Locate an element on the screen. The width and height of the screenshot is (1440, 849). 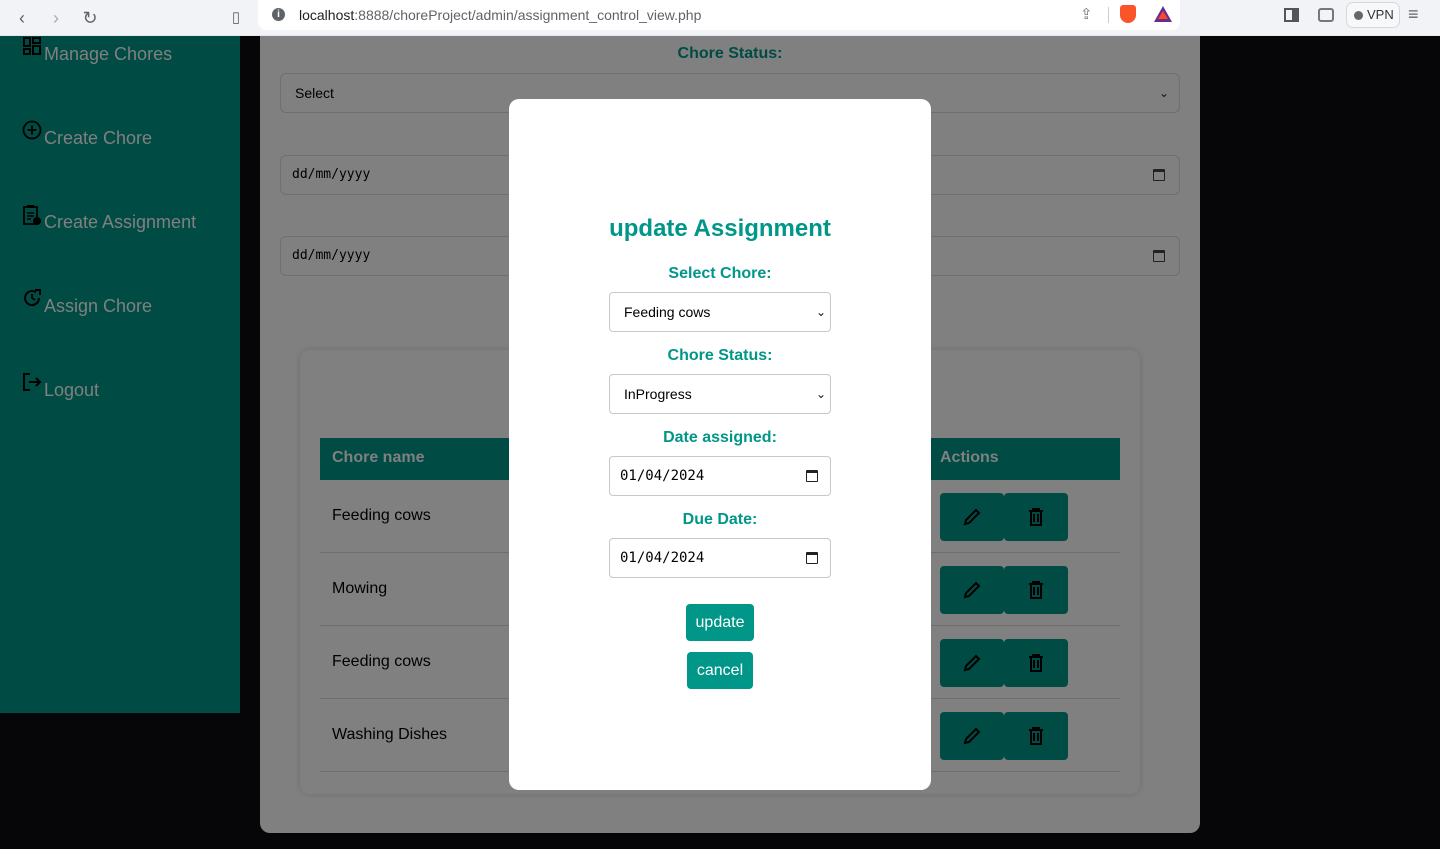
logout-icon is located at coordinates (33, 383).